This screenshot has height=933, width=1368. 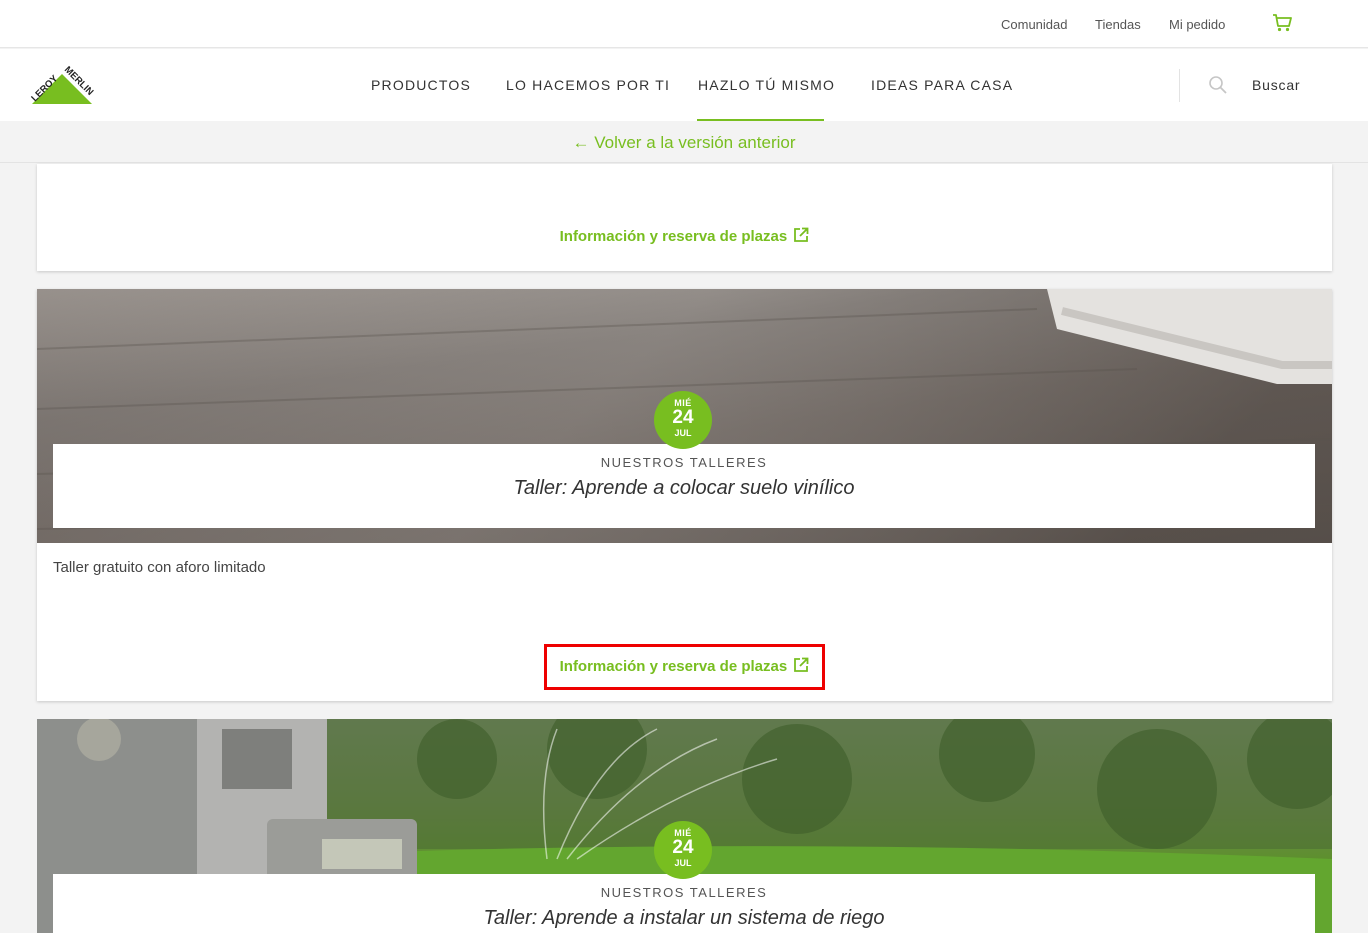 I want to click on divider, so click(x=1179, y=85).